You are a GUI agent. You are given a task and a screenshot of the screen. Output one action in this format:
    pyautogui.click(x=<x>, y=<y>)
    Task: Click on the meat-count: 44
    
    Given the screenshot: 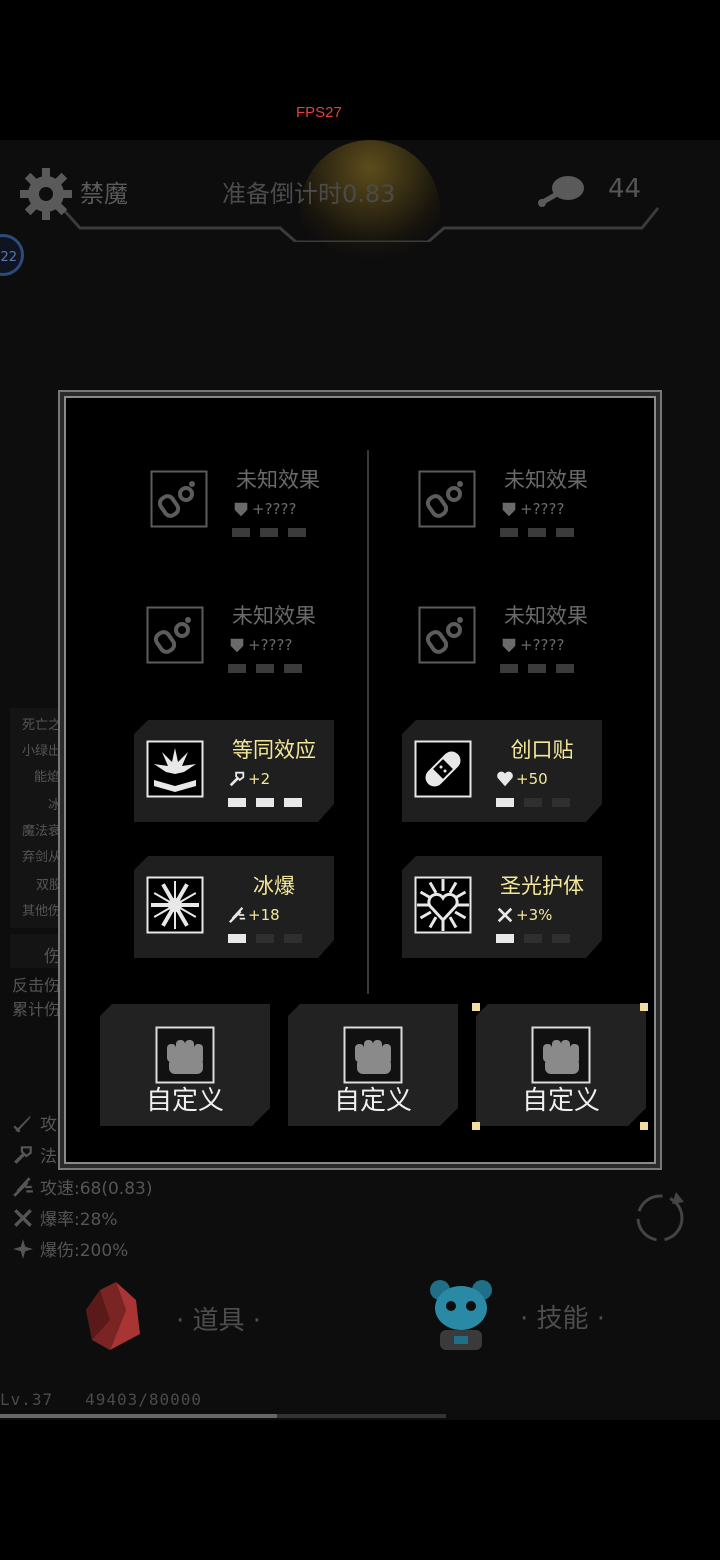 What is the action you would take?
    pyautogui.click(x=625, y=189)
    